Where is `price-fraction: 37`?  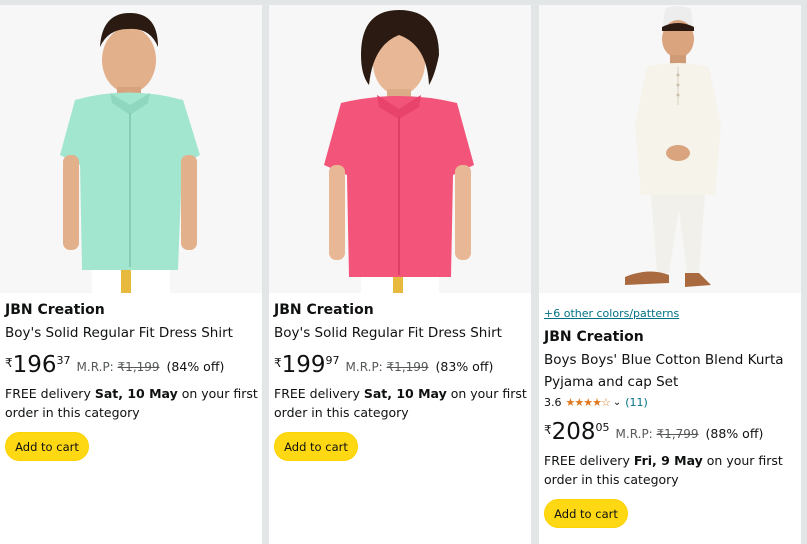
price-fraction: 37 is located at coordinates (63, 360).